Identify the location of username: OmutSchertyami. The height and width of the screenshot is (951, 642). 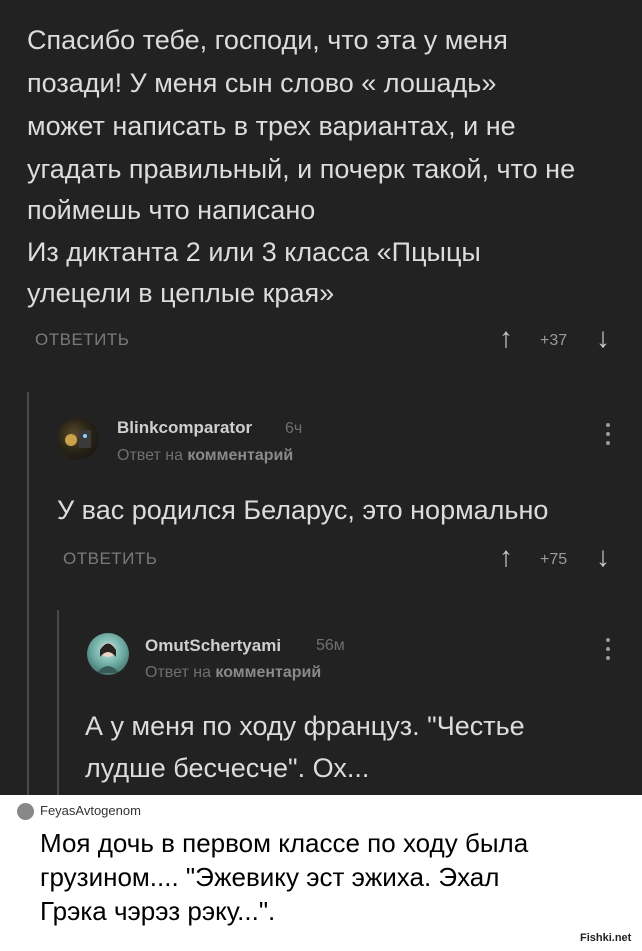
(213, 646).